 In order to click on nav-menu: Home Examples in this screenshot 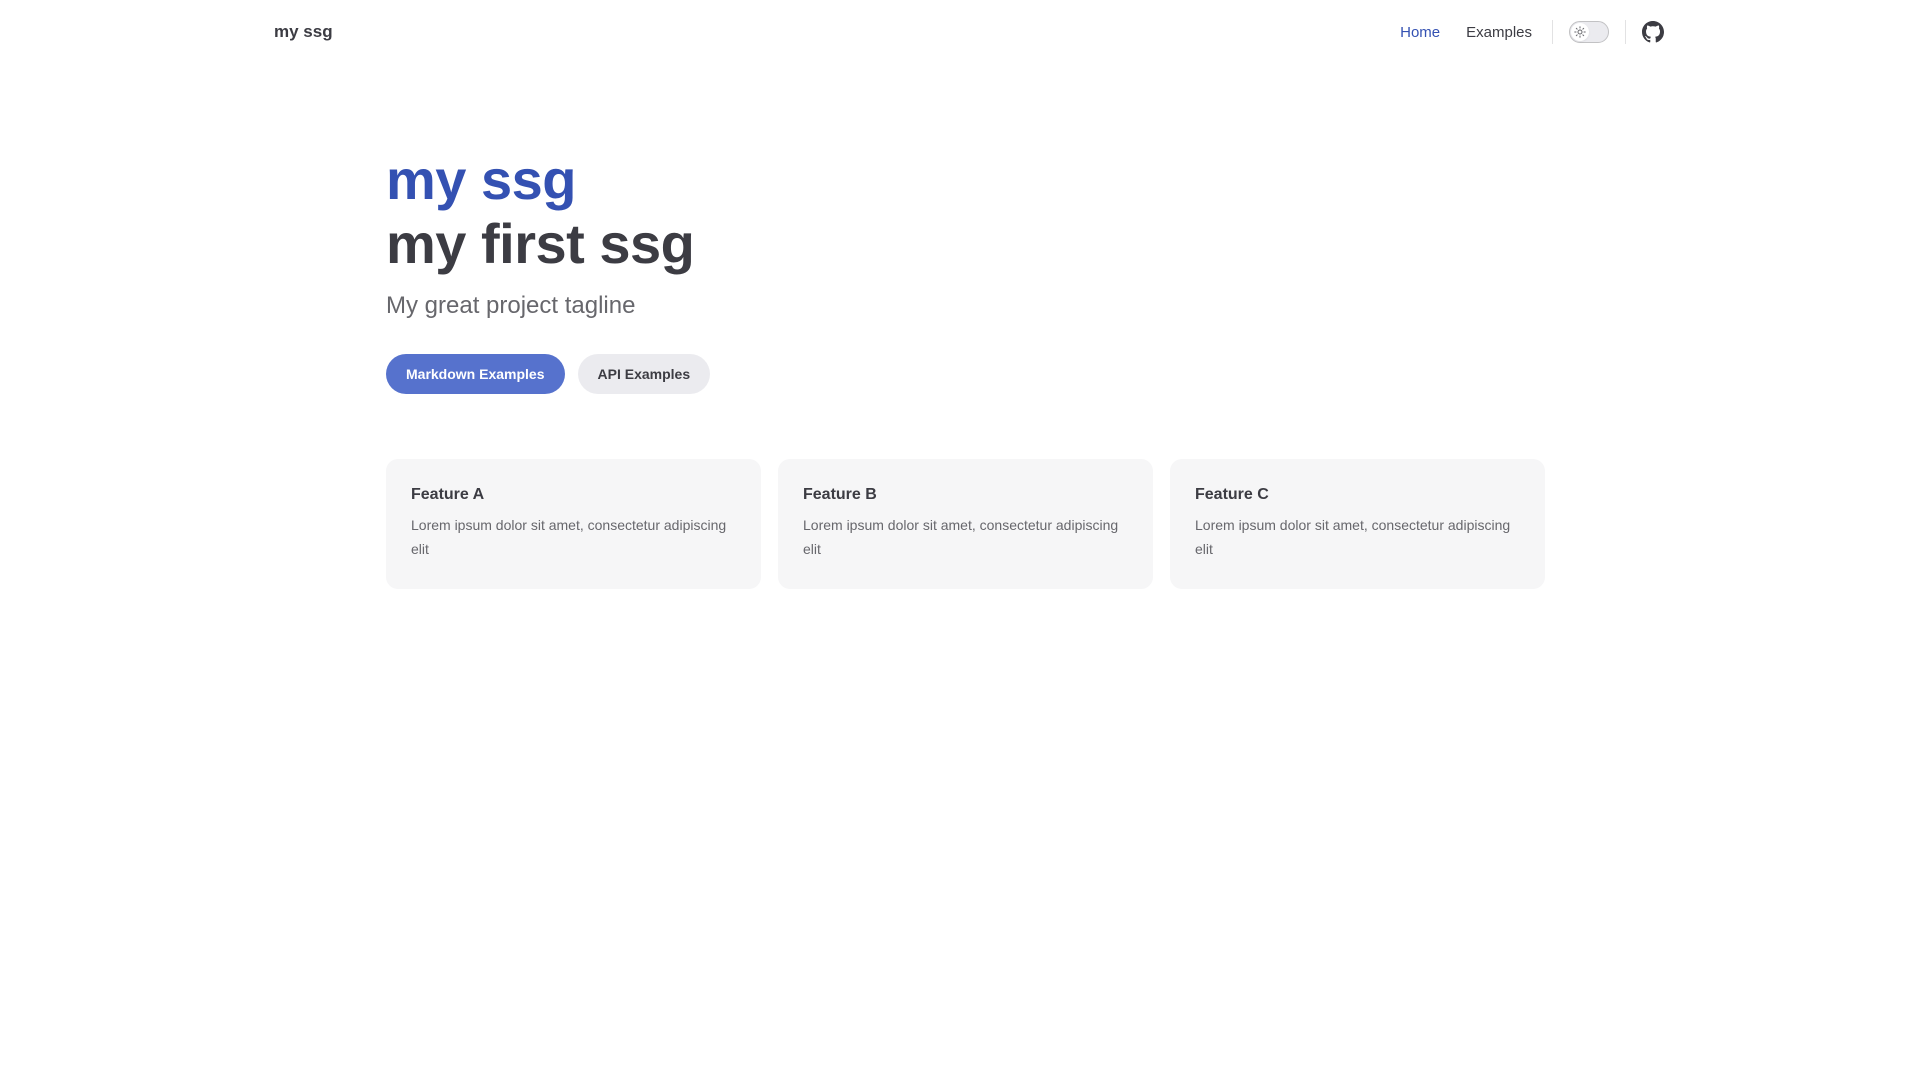, I will do `click(1519, 32)`.